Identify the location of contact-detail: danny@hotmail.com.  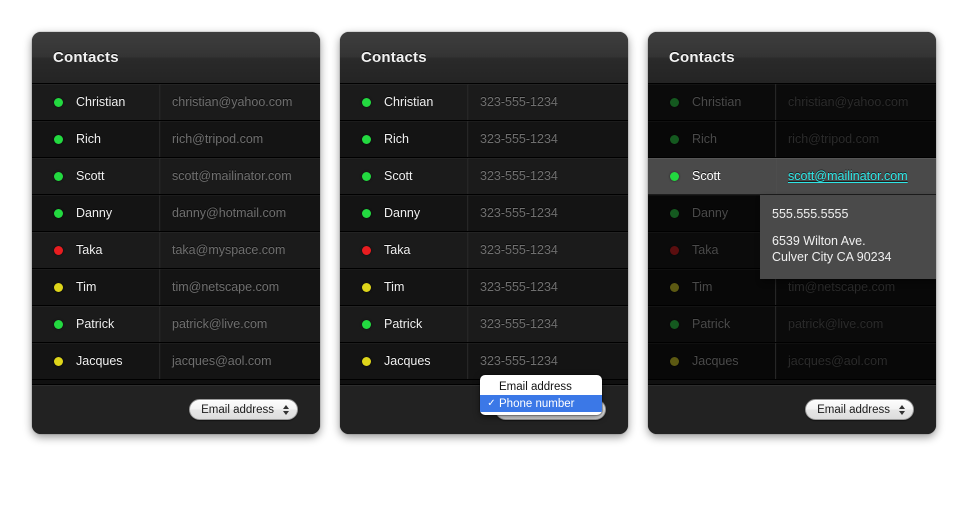
(229, 213).